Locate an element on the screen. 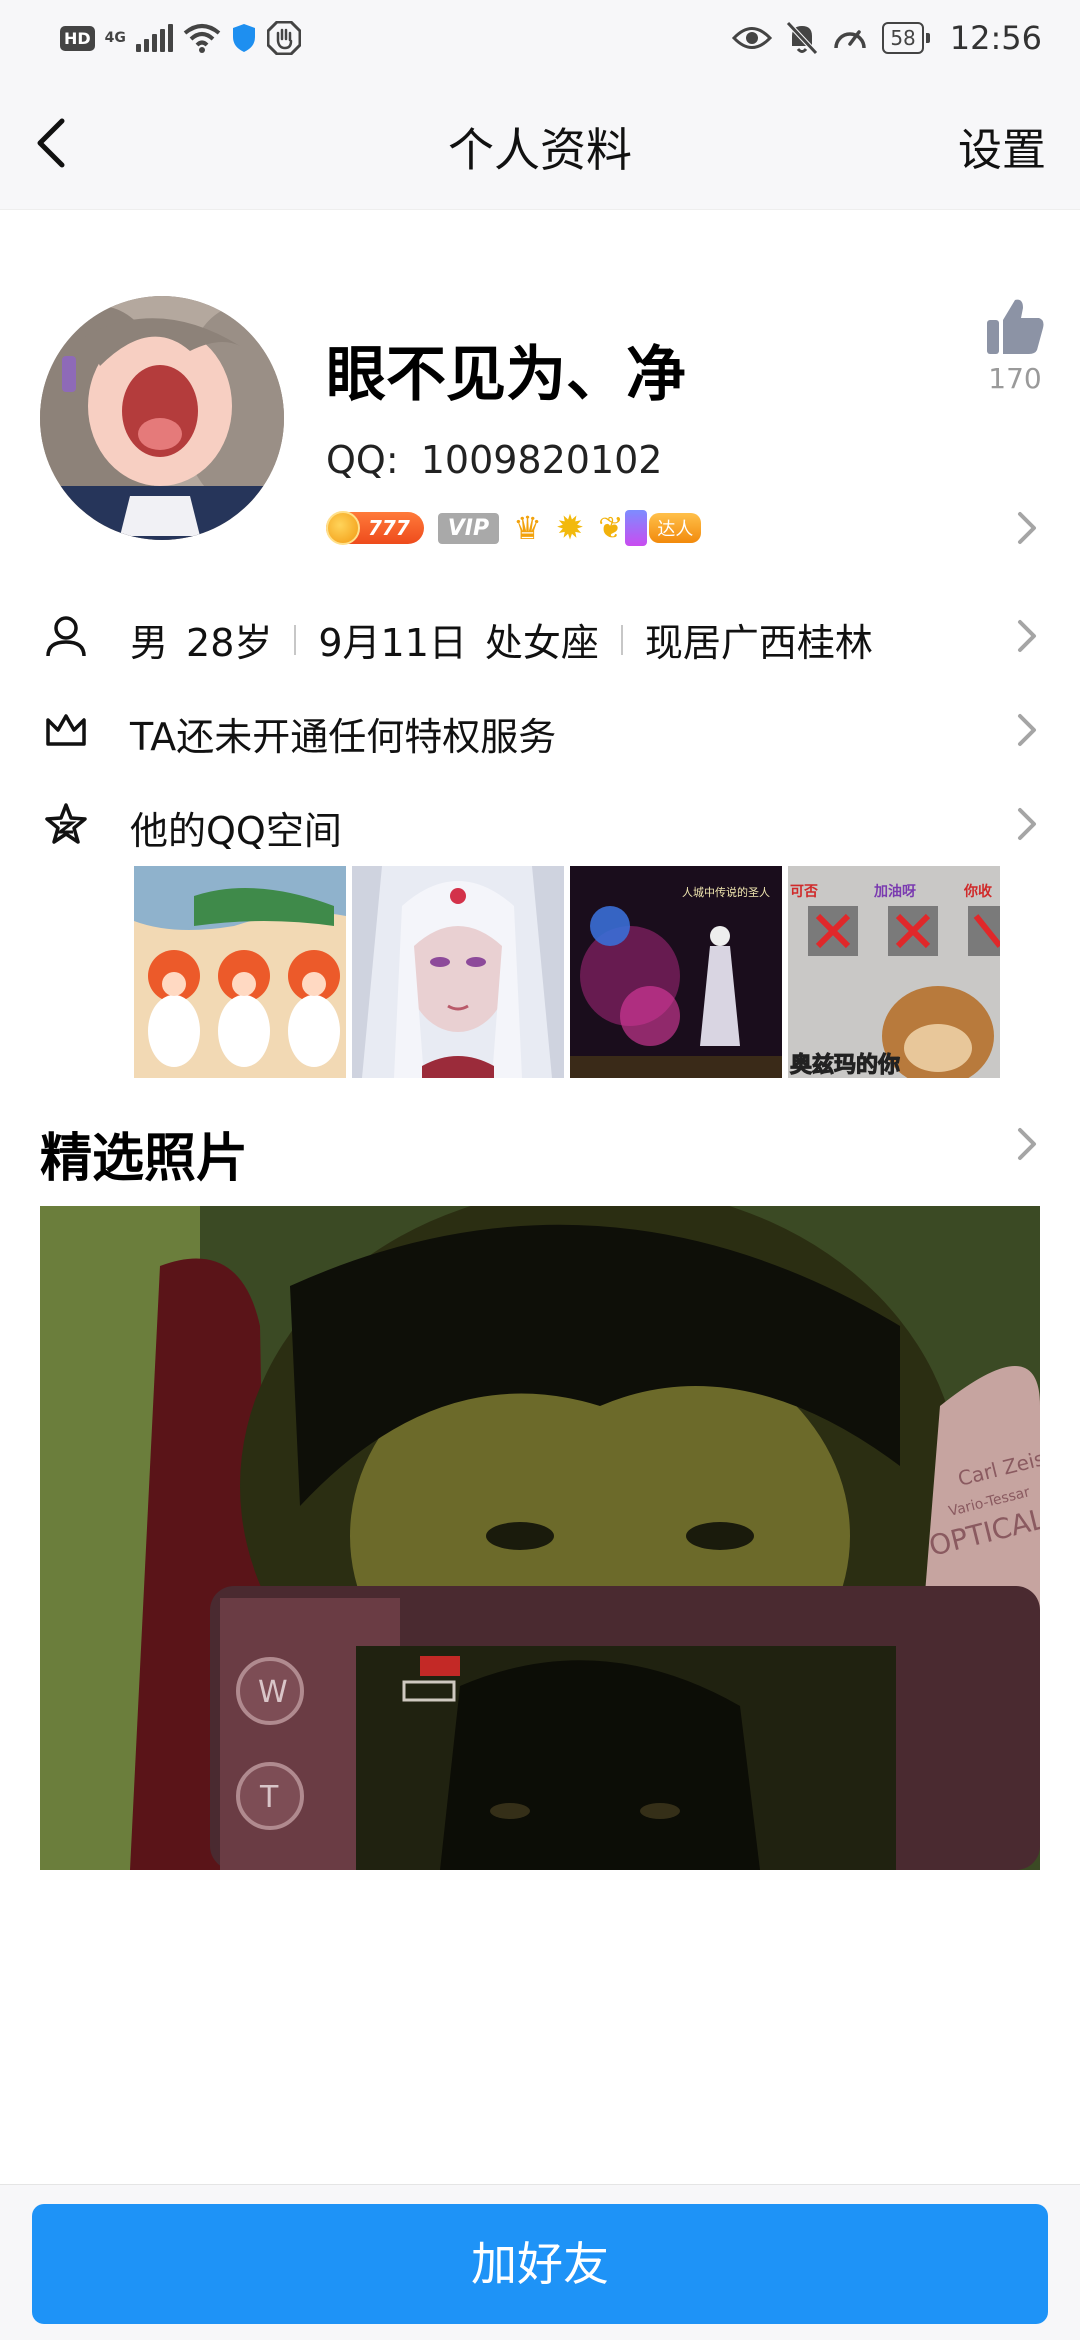  title-bar: 个人资料 设置 is located at coordinates (540, 143).